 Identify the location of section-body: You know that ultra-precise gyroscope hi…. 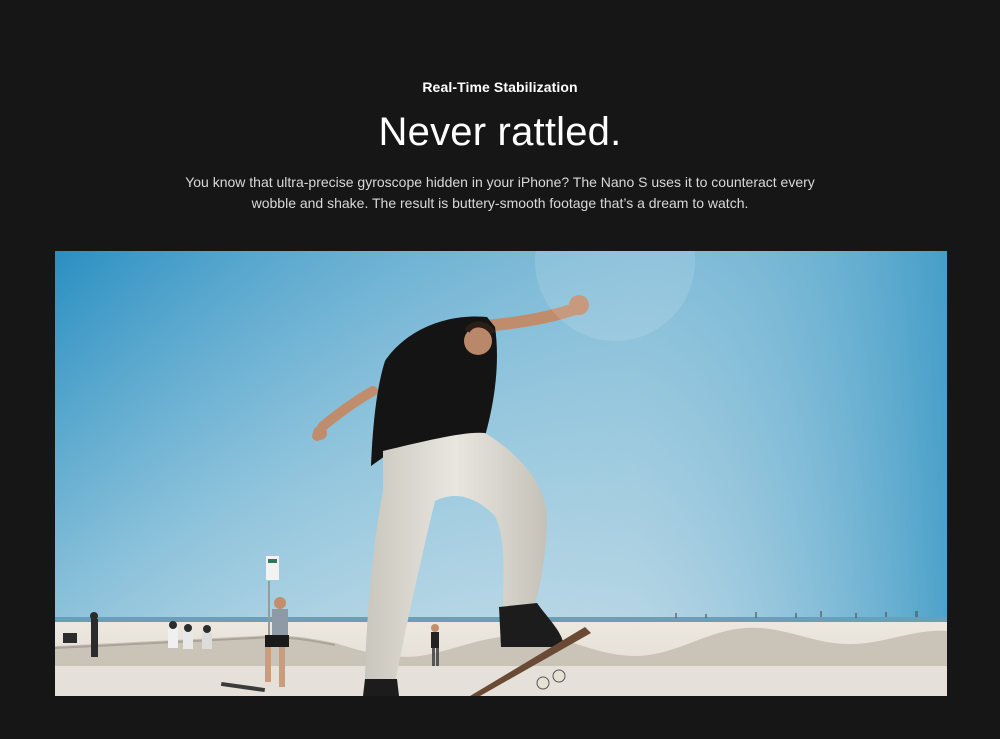
(500, 192).